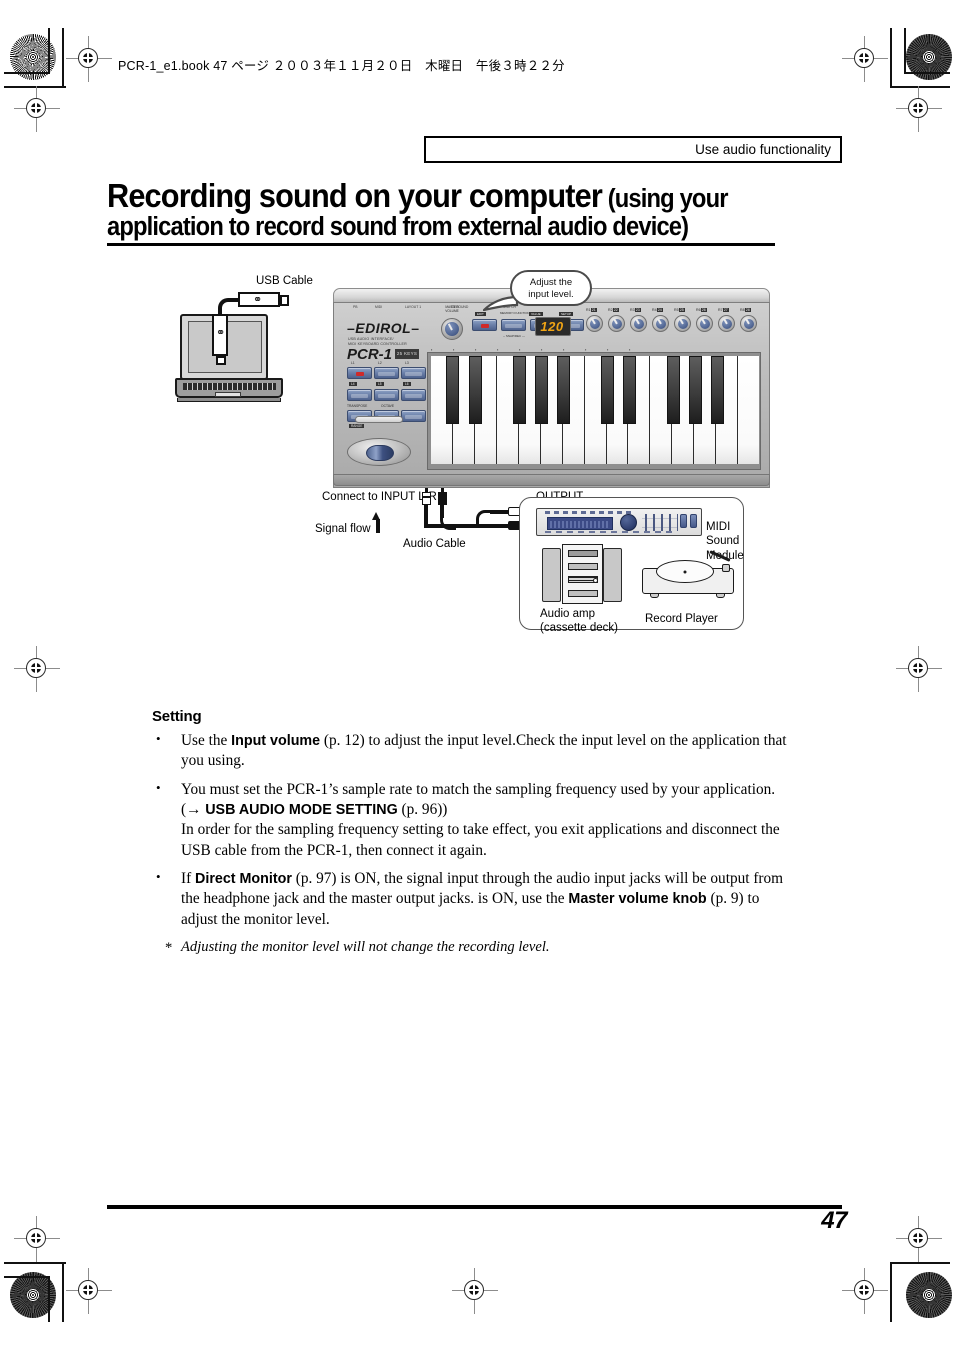 This screenshot has width=954, height=1351. I want to click on audio-cable-wire-to-rca-top, so click(500, 512).